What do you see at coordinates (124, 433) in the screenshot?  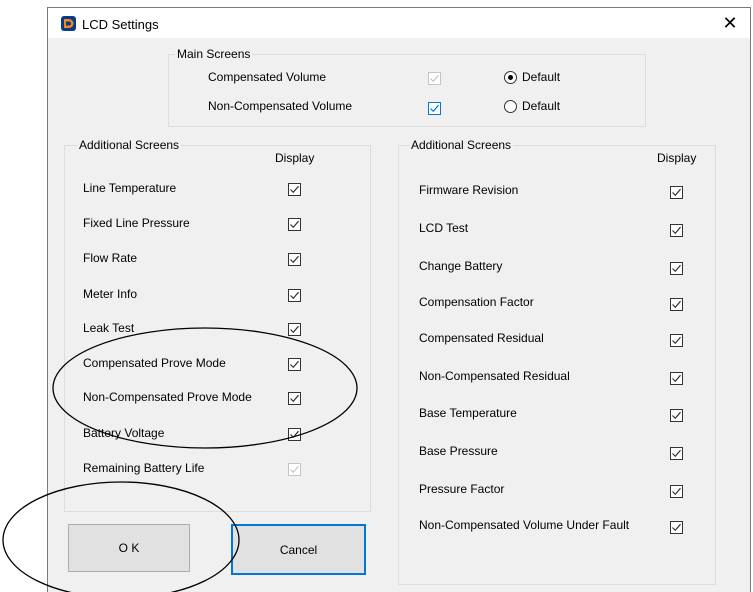 I see `left-screen-label: Battery Voltage` at bounding box center [124, 433].